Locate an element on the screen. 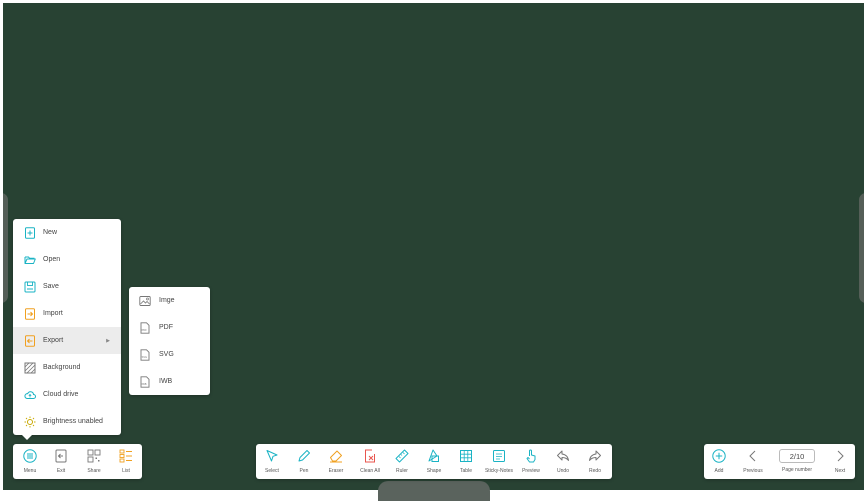 The width and height of the screenshot is (867, 501). preview-icon is located at coordinates (531, 456).